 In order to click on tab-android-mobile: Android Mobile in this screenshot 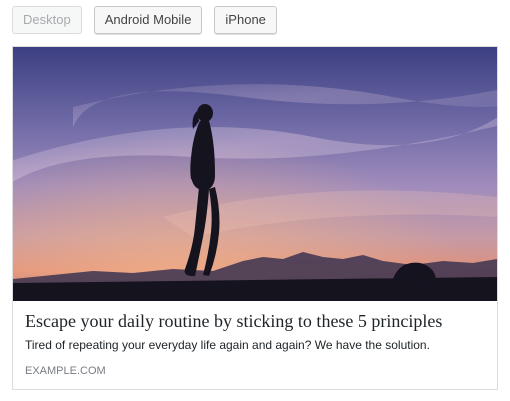, I will do `click(148, 20)`.